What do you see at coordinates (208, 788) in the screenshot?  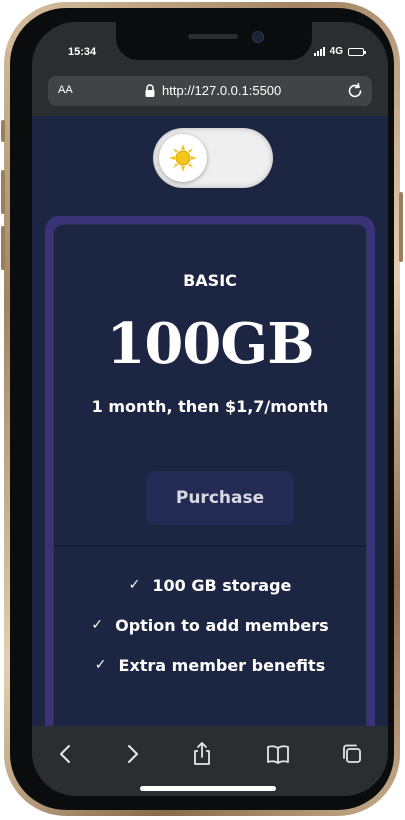 I see `home-indicator` at bounding box center [208, 788].